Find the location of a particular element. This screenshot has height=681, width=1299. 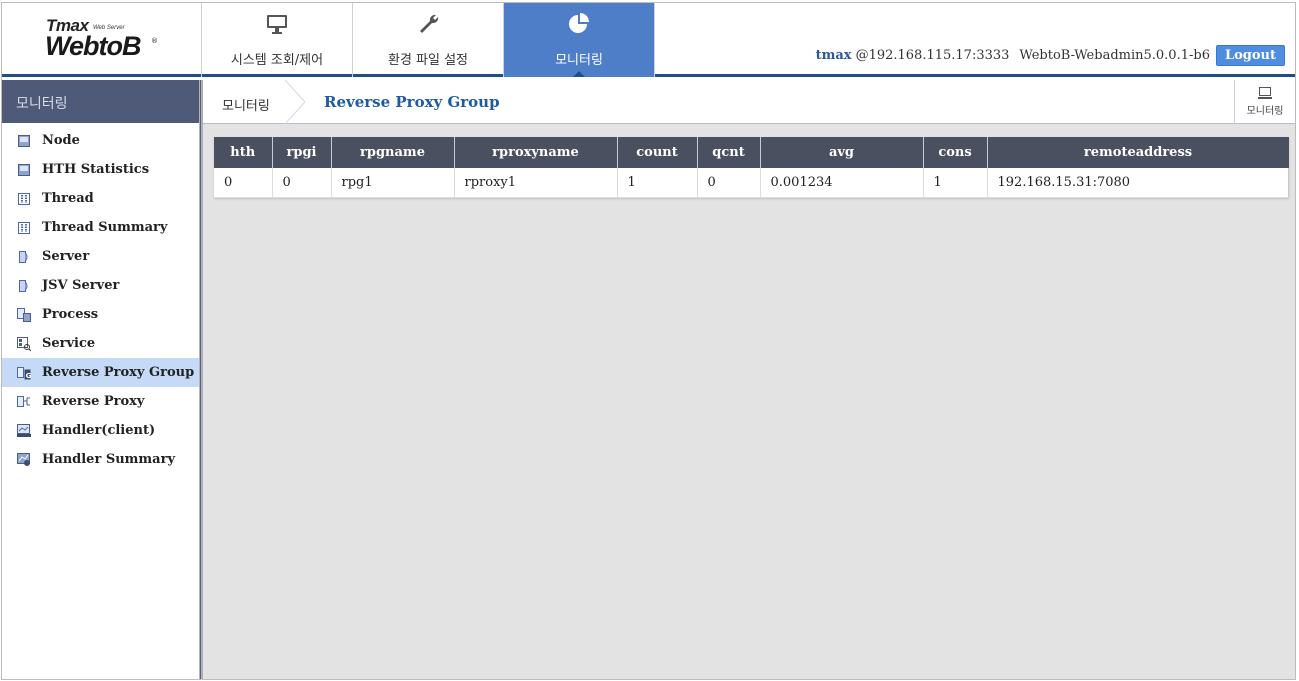

sidebar-item-reverse-proxy: Reverse Proxy is located at coordinates (100, 401).